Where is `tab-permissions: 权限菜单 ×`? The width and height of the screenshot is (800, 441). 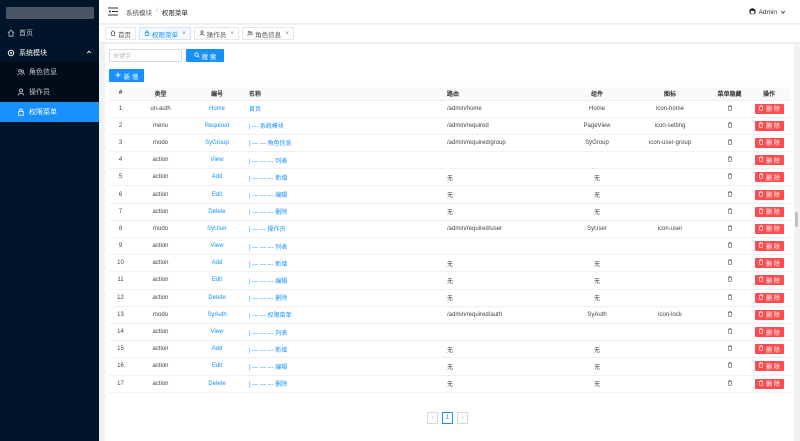 tab-permissions: 权限菜单 × is located at coordinates (165, 33).